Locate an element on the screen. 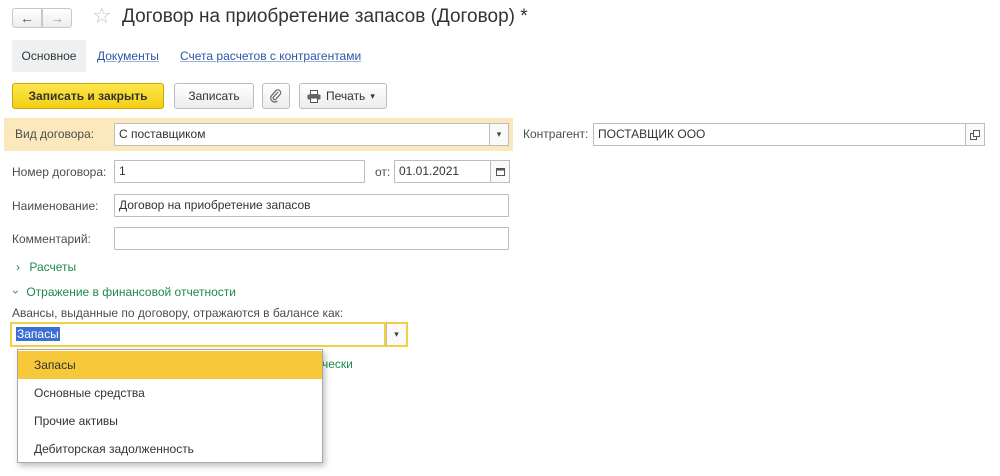  date-label: от: is located at coordinates (383, 172).